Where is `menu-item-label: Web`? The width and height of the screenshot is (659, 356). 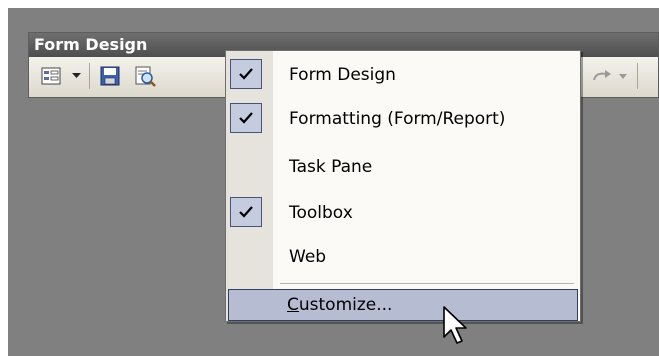
menu-item-label: Web is located at coordinates (308, 257).